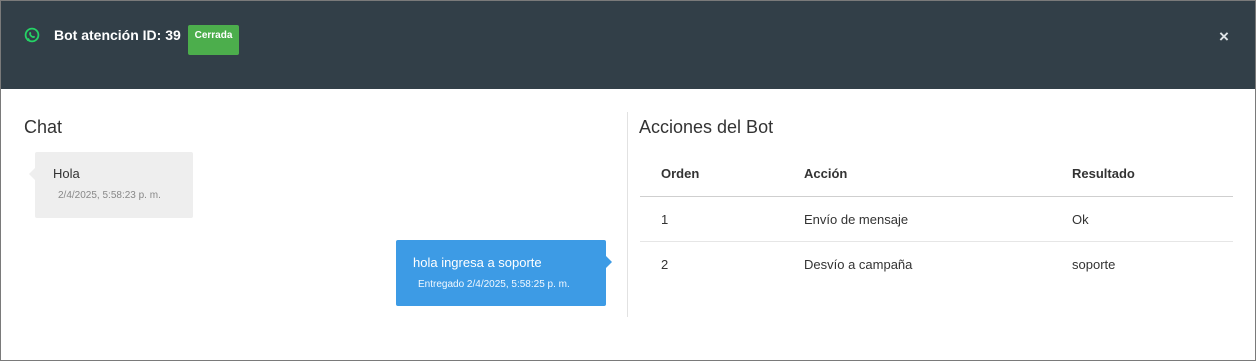 The image size is (1256, 361). Describe the element at coordinates (936, 174) in the screenshot. I see `table-header-row: Orden Acción Resultado` at that location.